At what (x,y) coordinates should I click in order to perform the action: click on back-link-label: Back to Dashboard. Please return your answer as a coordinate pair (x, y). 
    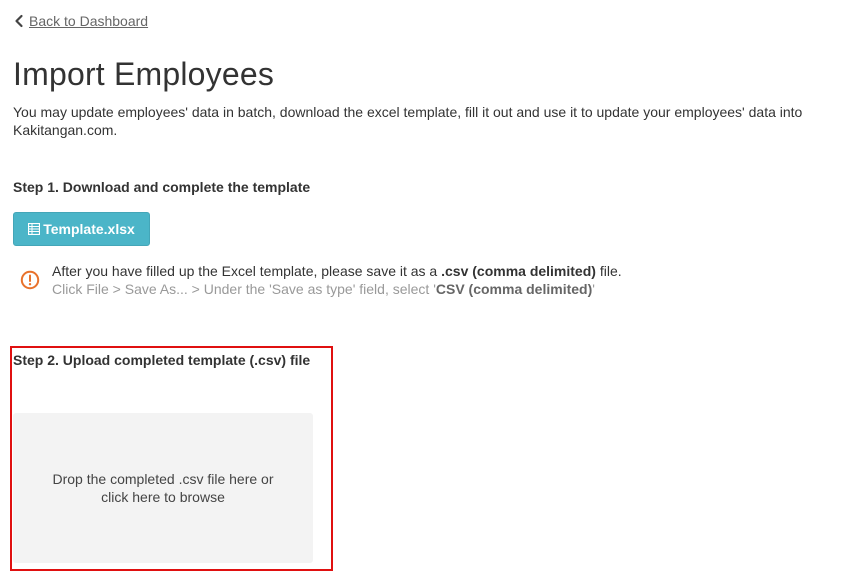
    Looking at the image, I should click on (89, 21).